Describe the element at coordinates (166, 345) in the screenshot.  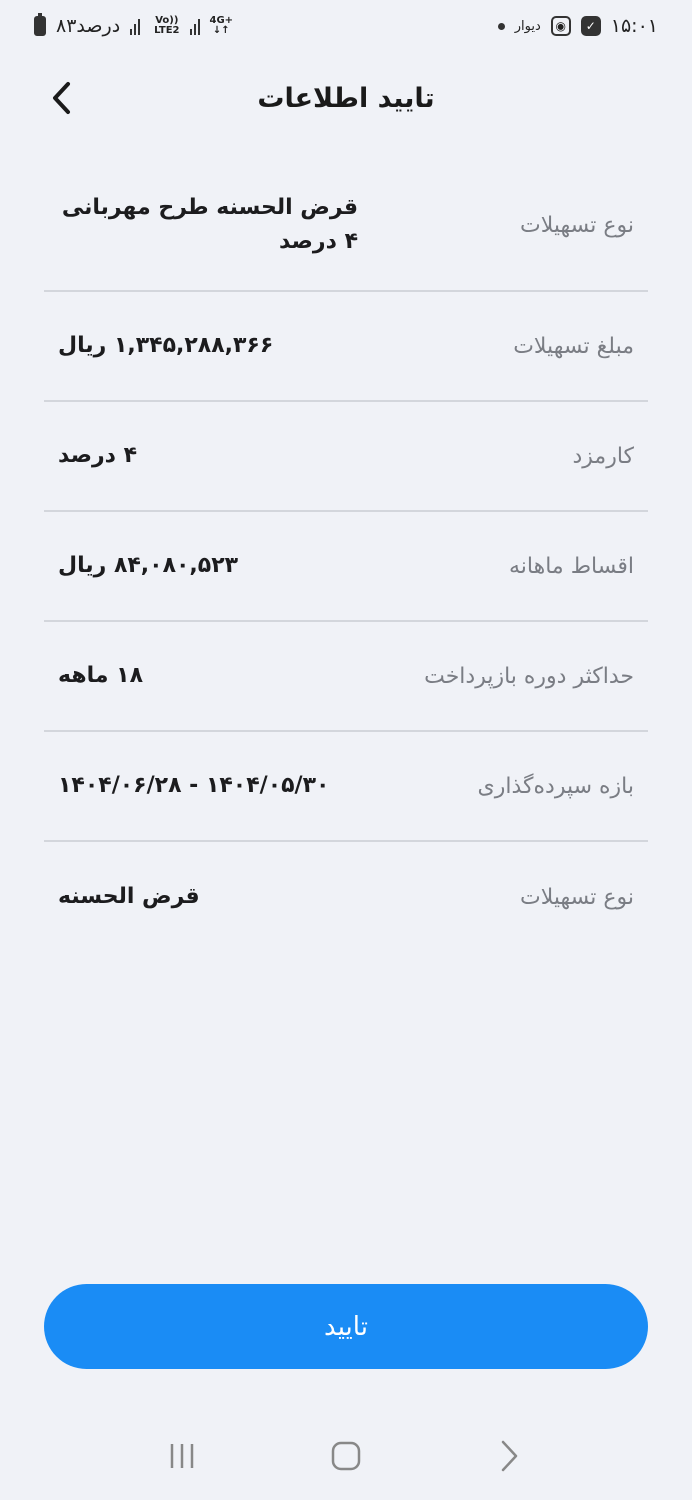
I see `info-value: ۱,۳۴۵,۲۸۸,۳۶۶ ریال` at that location.